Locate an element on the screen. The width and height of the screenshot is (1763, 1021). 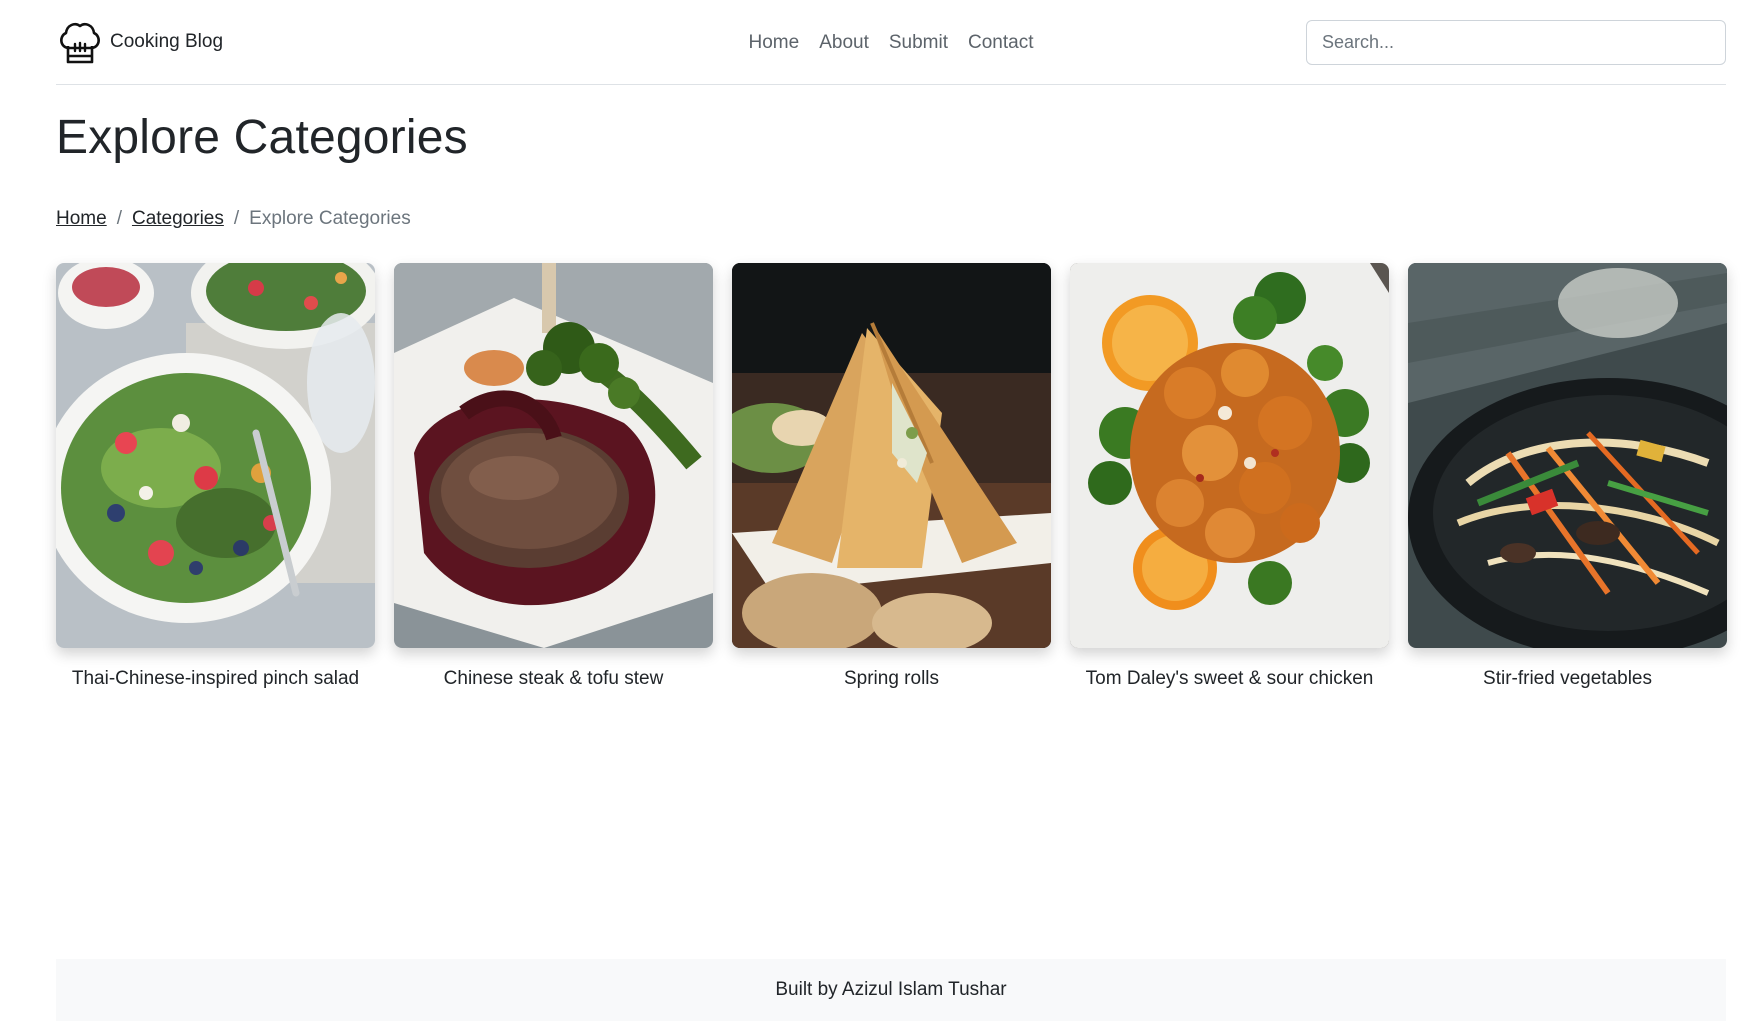
category-card-salad: Thai-Chinese-inspired pinch salad is located at coordinates (215, 476).